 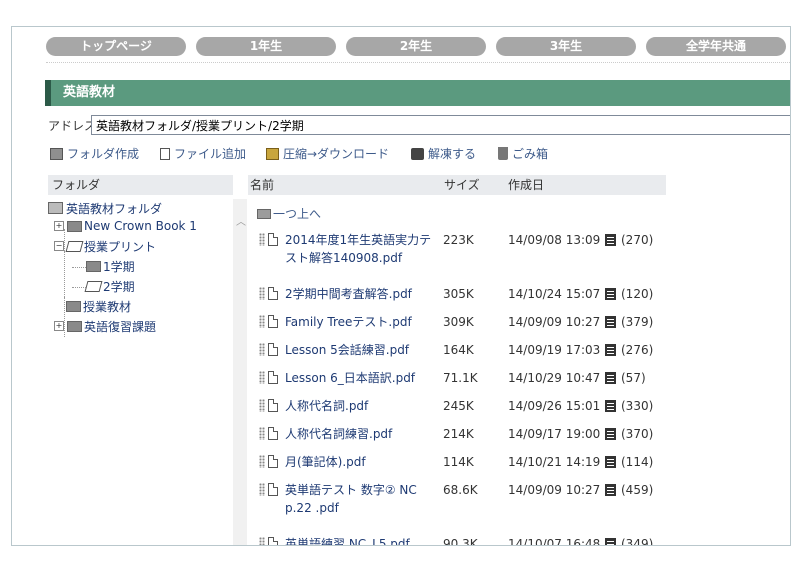 I want to click on trash-button: ごみ箱, so click(x=523, y=153).